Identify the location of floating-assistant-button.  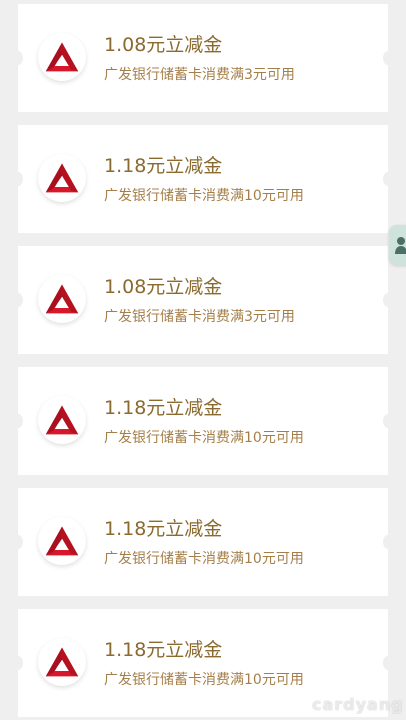
(397, 245).